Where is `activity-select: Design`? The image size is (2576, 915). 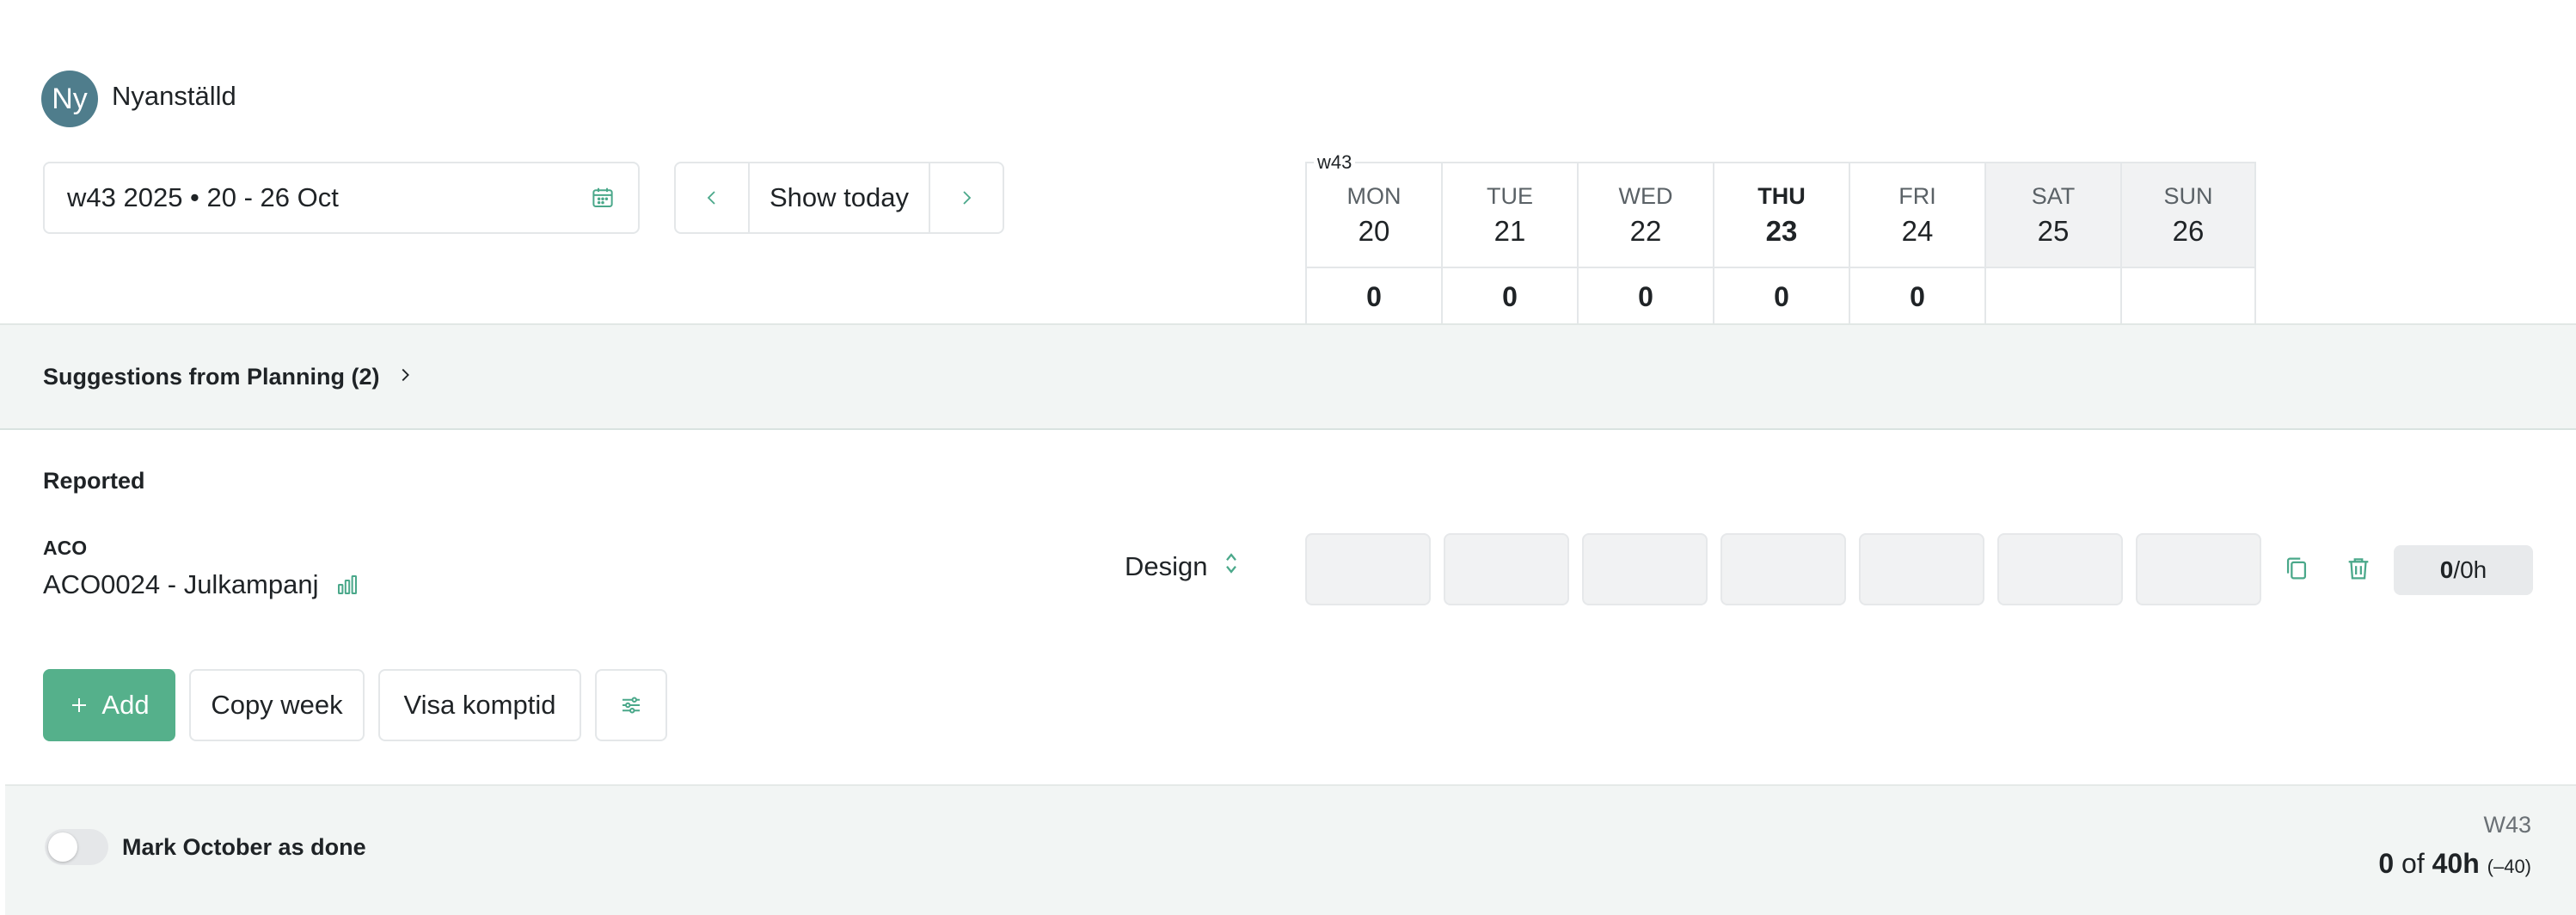 activity-select: Design is located at coordinates (1183, 566).